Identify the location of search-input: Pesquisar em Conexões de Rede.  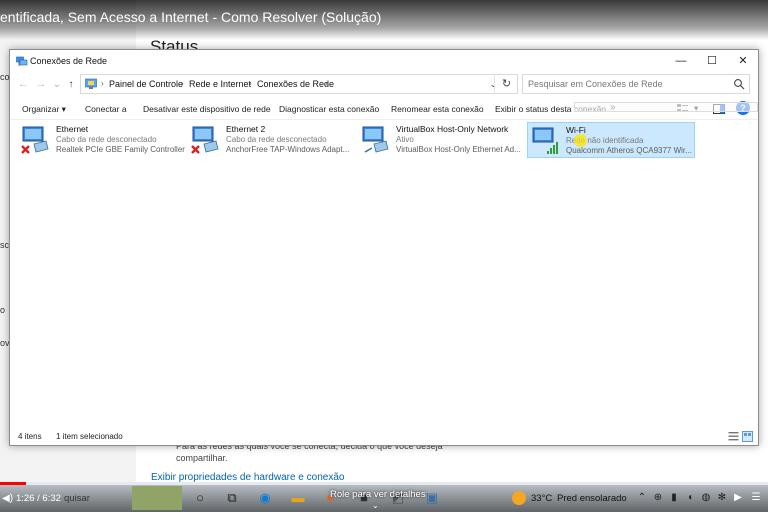
(636, 84).